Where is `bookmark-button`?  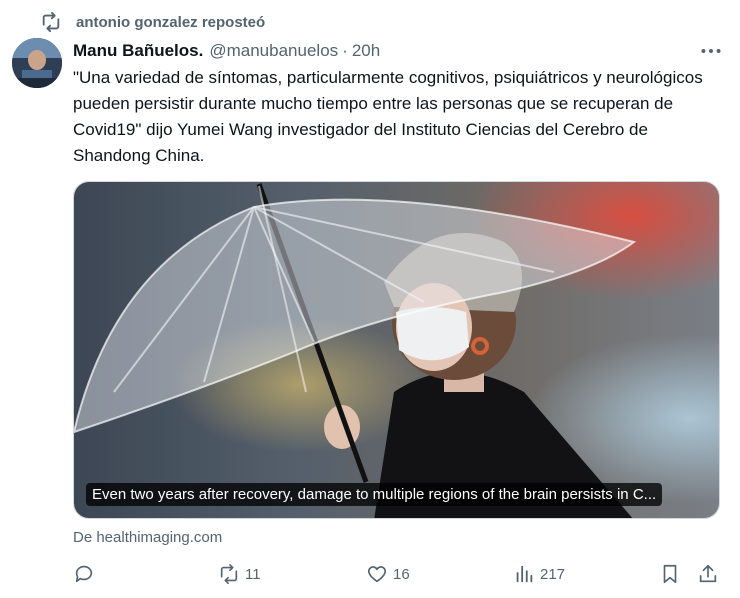
bookmark-button is located at coordinates (670, 574).